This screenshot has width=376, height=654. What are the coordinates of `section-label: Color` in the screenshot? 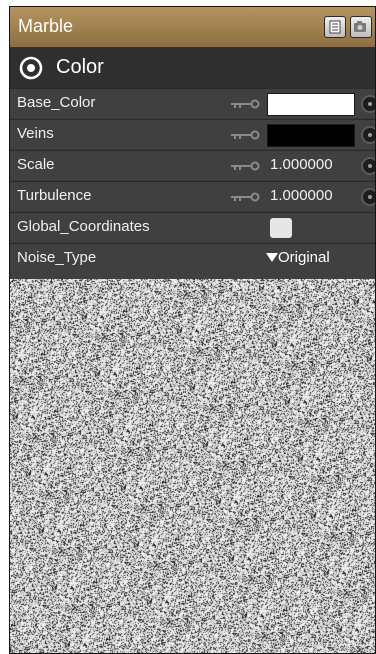 It's located at (80, 67).